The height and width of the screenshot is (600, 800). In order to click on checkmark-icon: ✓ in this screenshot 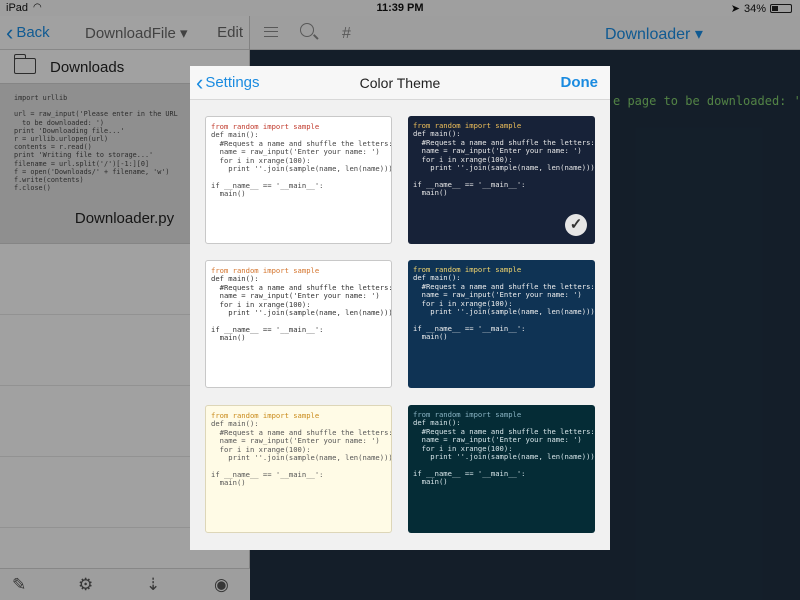, I will do `click(576, 225)`.